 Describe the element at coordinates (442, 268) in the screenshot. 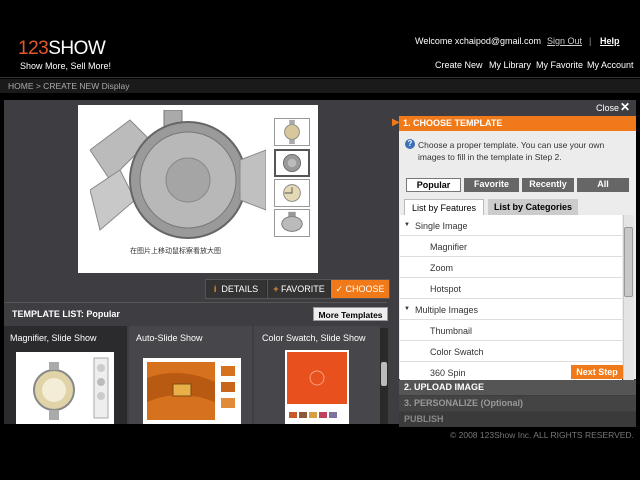

I see `list-item-label: Zoom` at that location.